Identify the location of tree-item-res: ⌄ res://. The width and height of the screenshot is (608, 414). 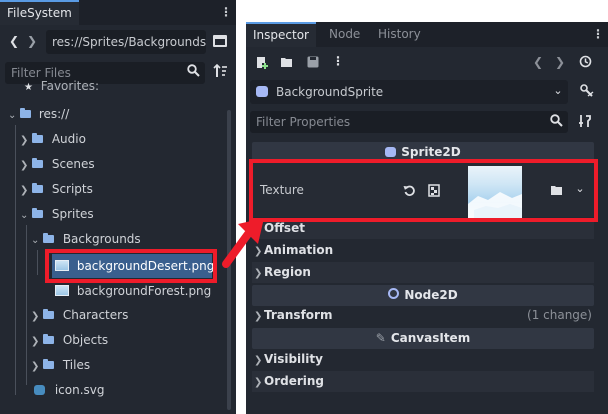
(38, 114).